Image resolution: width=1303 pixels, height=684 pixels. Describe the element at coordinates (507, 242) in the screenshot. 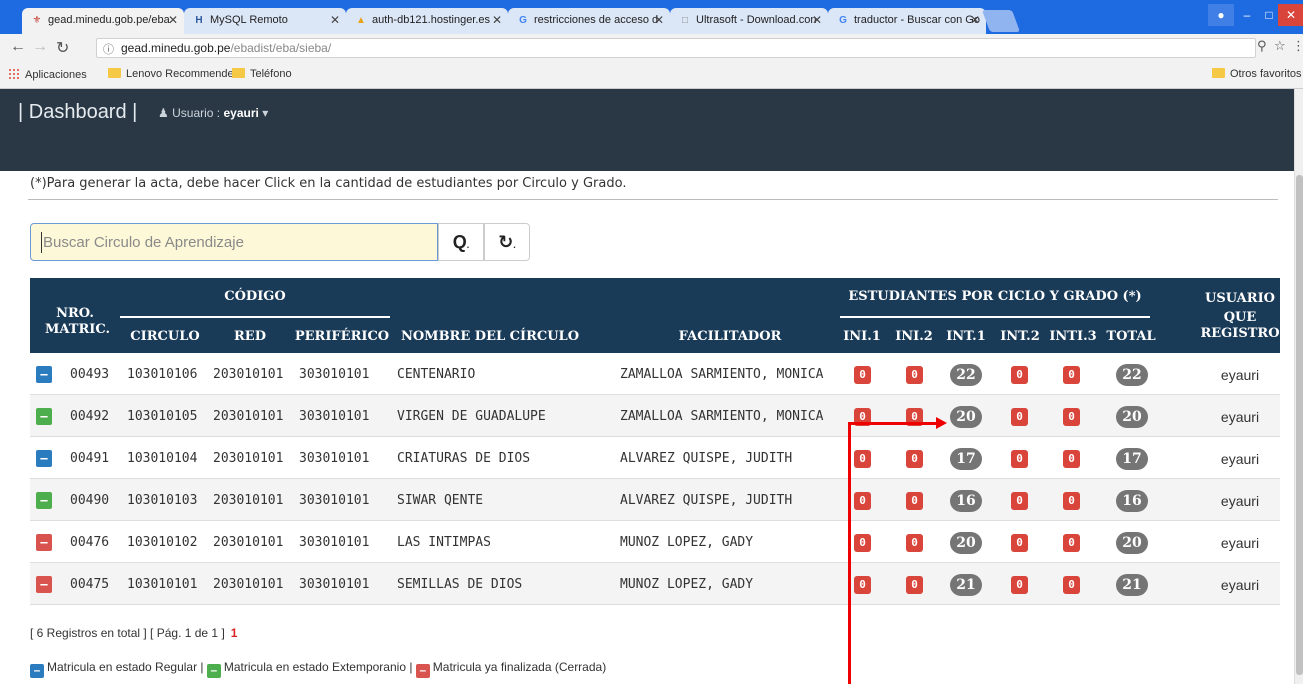

I see `refresh-button: ↻.` at that location.